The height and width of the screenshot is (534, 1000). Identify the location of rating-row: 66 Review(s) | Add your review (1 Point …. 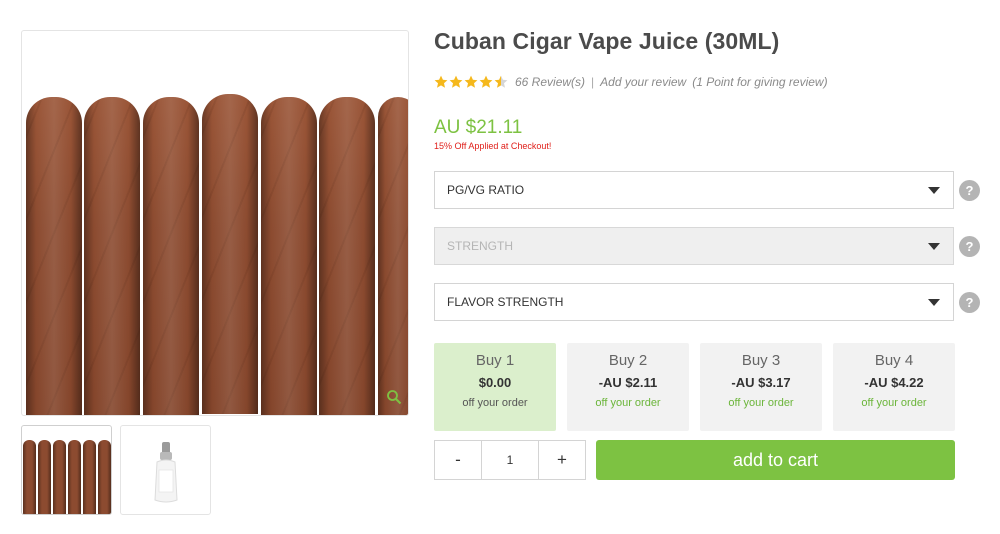
(631, 82).